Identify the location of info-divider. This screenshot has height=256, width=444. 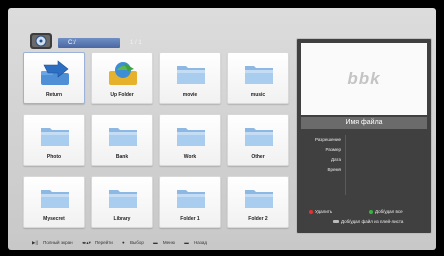
(345, 165).